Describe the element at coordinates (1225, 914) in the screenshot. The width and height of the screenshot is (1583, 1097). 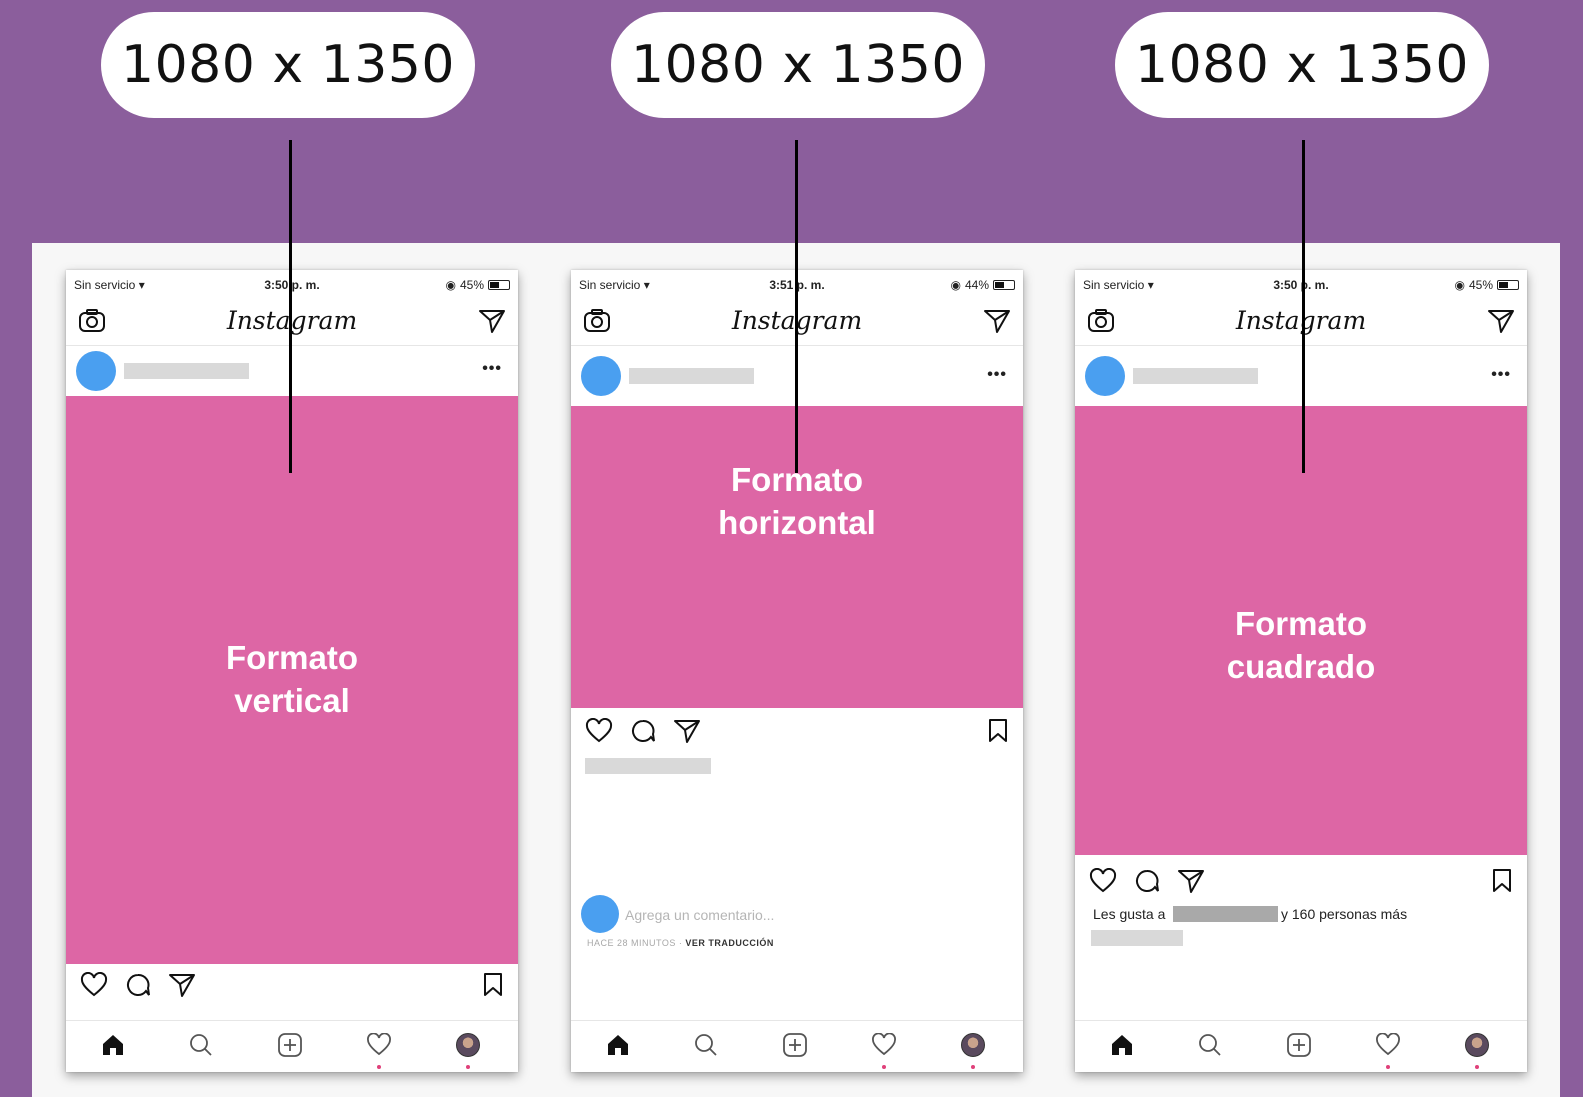
I see `liked-by-placeholder` at that location.